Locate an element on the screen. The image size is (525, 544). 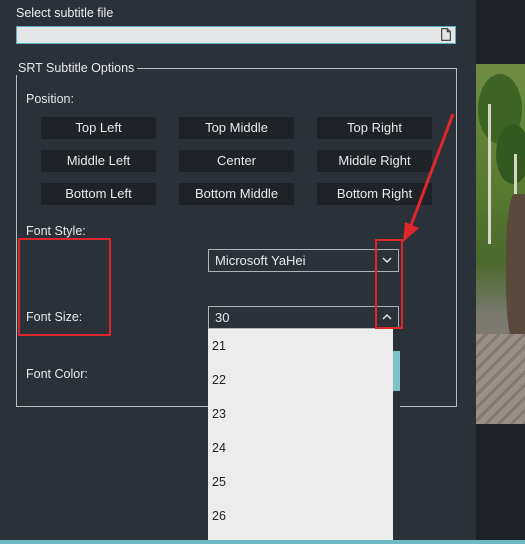
preview-top-area is located at coordinates (500, 32).